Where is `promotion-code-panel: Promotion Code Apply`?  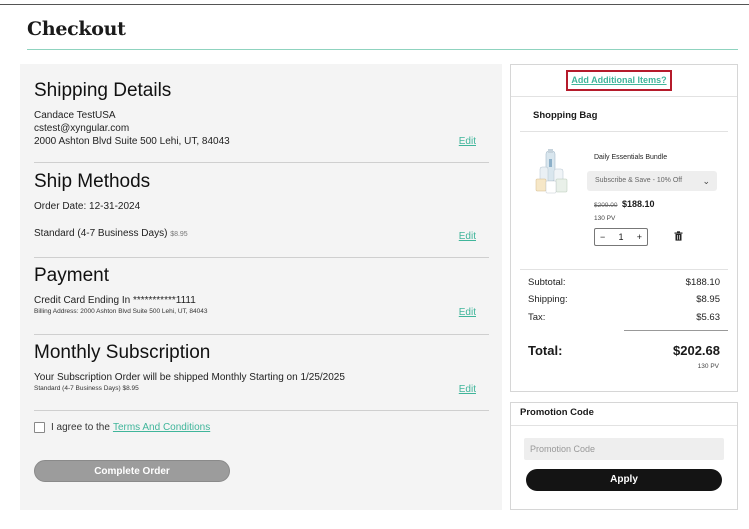
promotion-code-panel: Promotion Code Apply is located at coordinates (624, 456).